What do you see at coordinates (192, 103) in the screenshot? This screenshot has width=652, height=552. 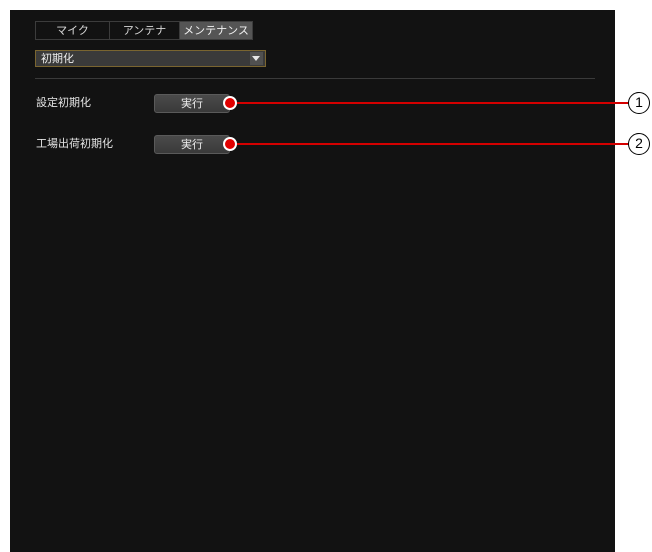 I see `settings-reset-button: 実行` at bounding box center [192, 103].